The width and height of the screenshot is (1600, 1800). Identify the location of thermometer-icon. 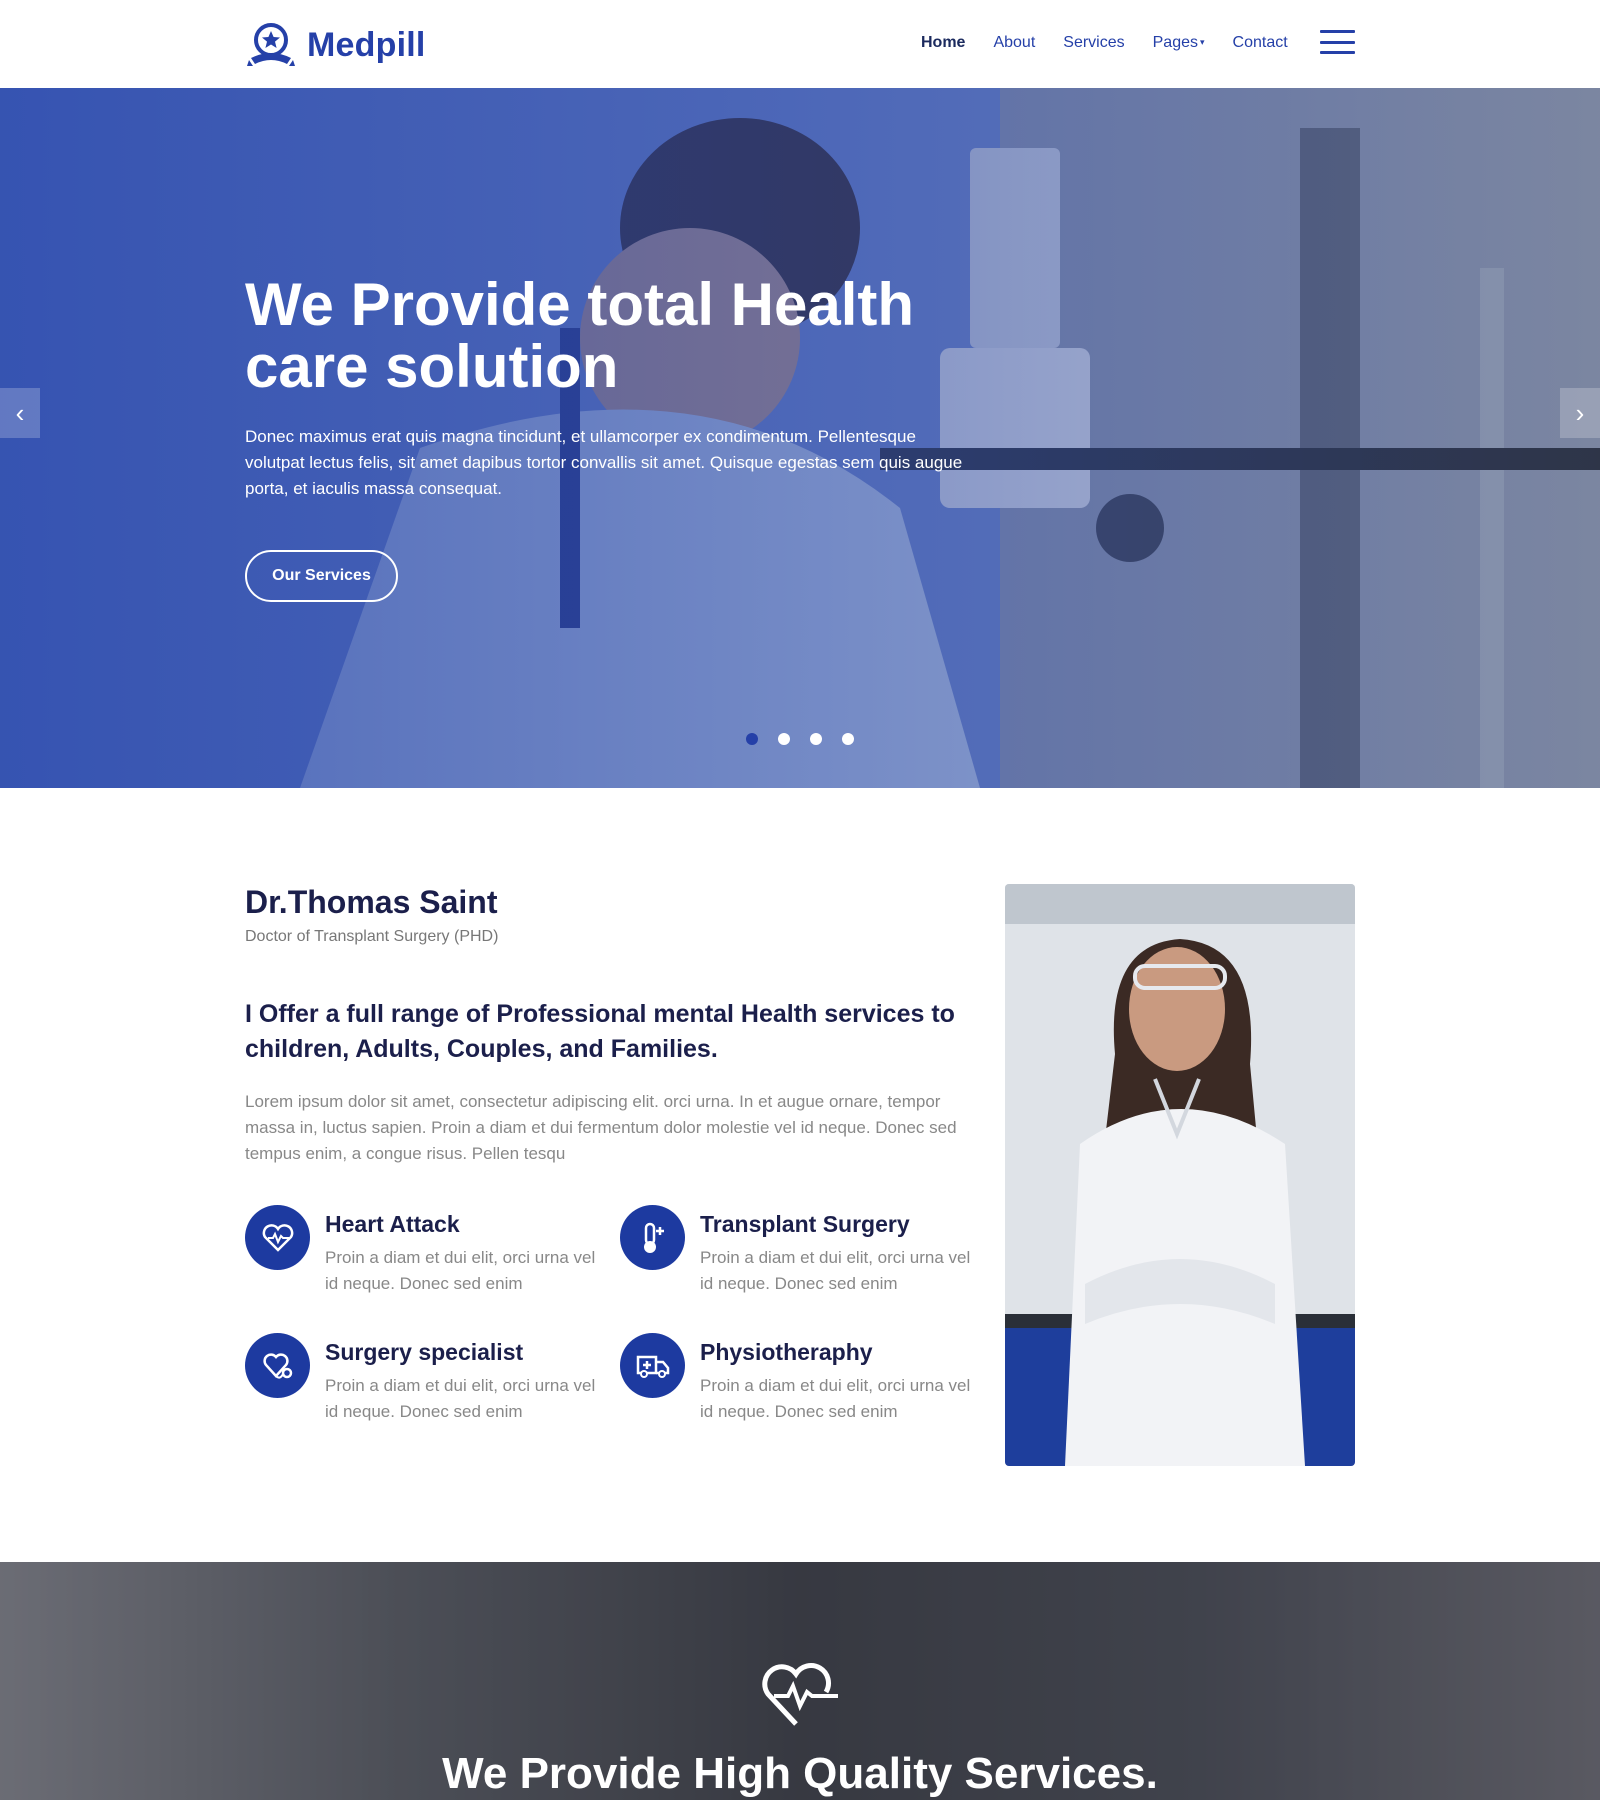
(652, 1237).